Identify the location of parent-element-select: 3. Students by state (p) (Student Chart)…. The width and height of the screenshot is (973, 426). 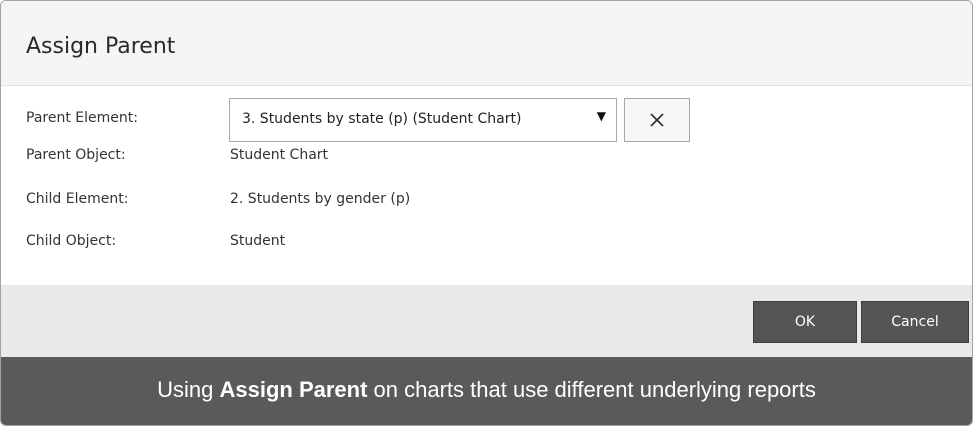
(423, 120).